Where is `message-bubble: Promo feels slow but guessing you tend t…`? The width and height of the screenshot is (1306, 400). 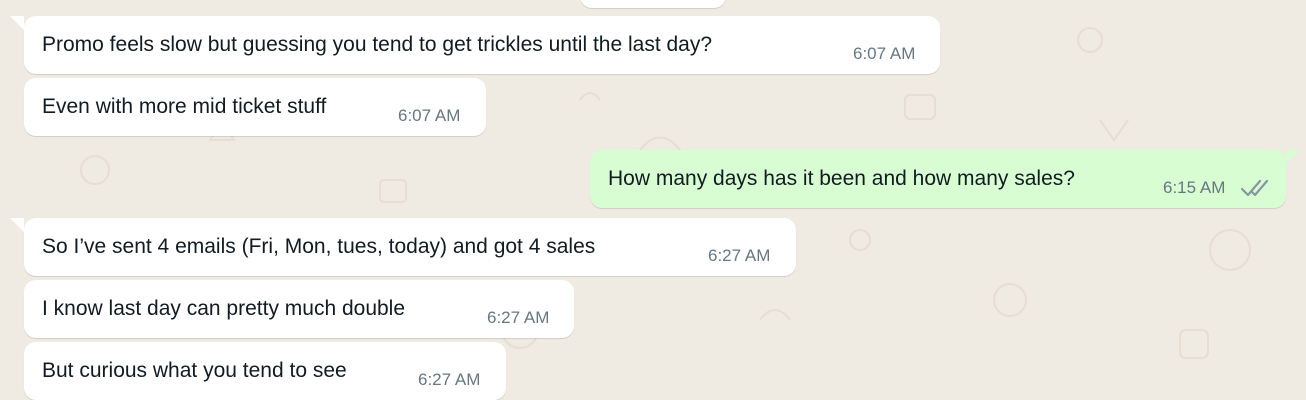 message-bubble: Promo feels slow but guessing you tend t… is located at coordinates (482, 45).